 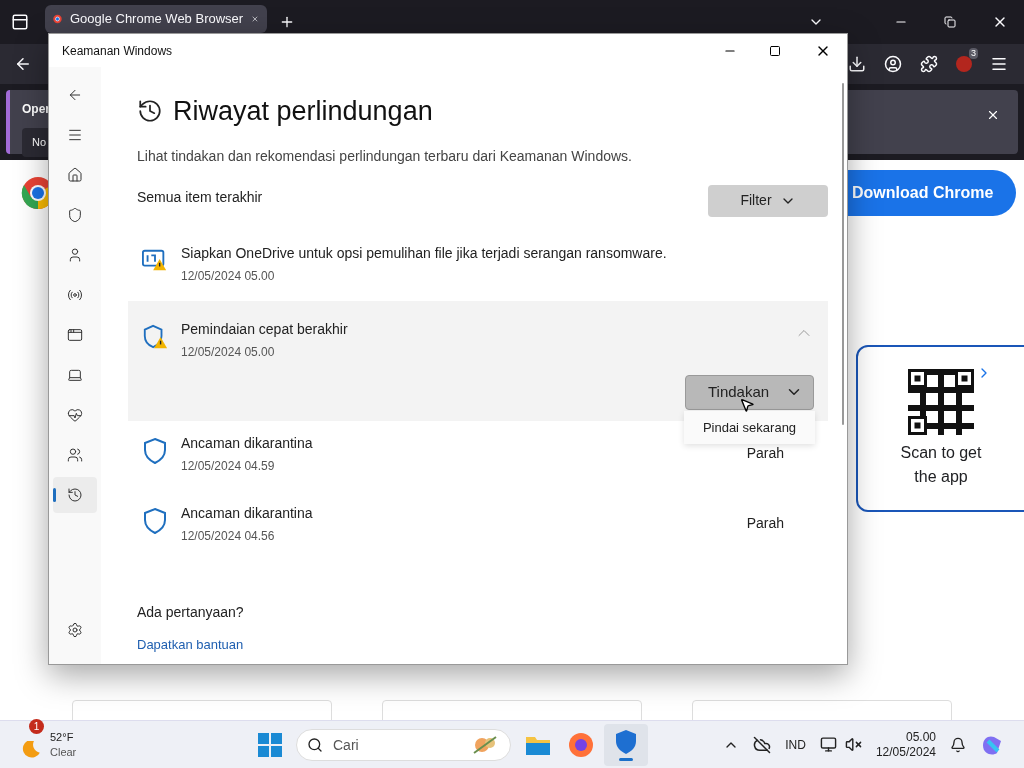 What do you see at coordinates (20, 22) in the screenshot?
I see `tab-list-icon` at bounding box center [20, 22].